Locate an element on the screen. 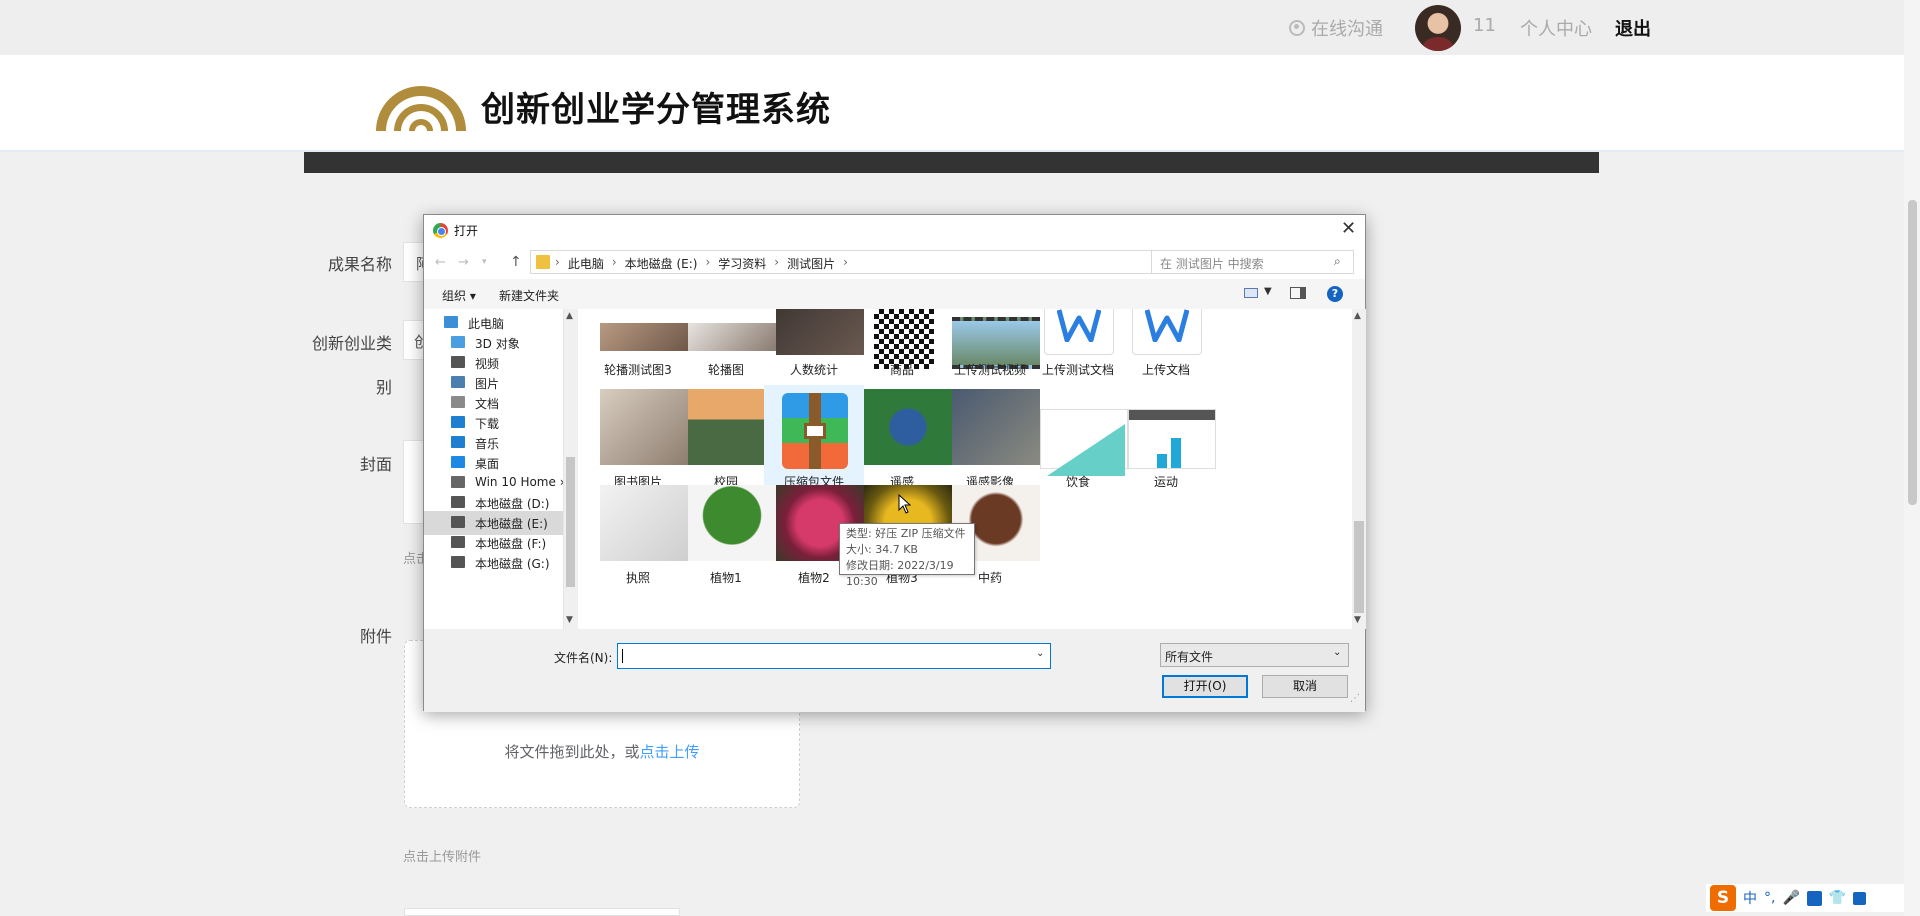 This screenshot has width=1920, height=916. online-chat-label: 在线沟通 is located at coordinates (1347, 29).